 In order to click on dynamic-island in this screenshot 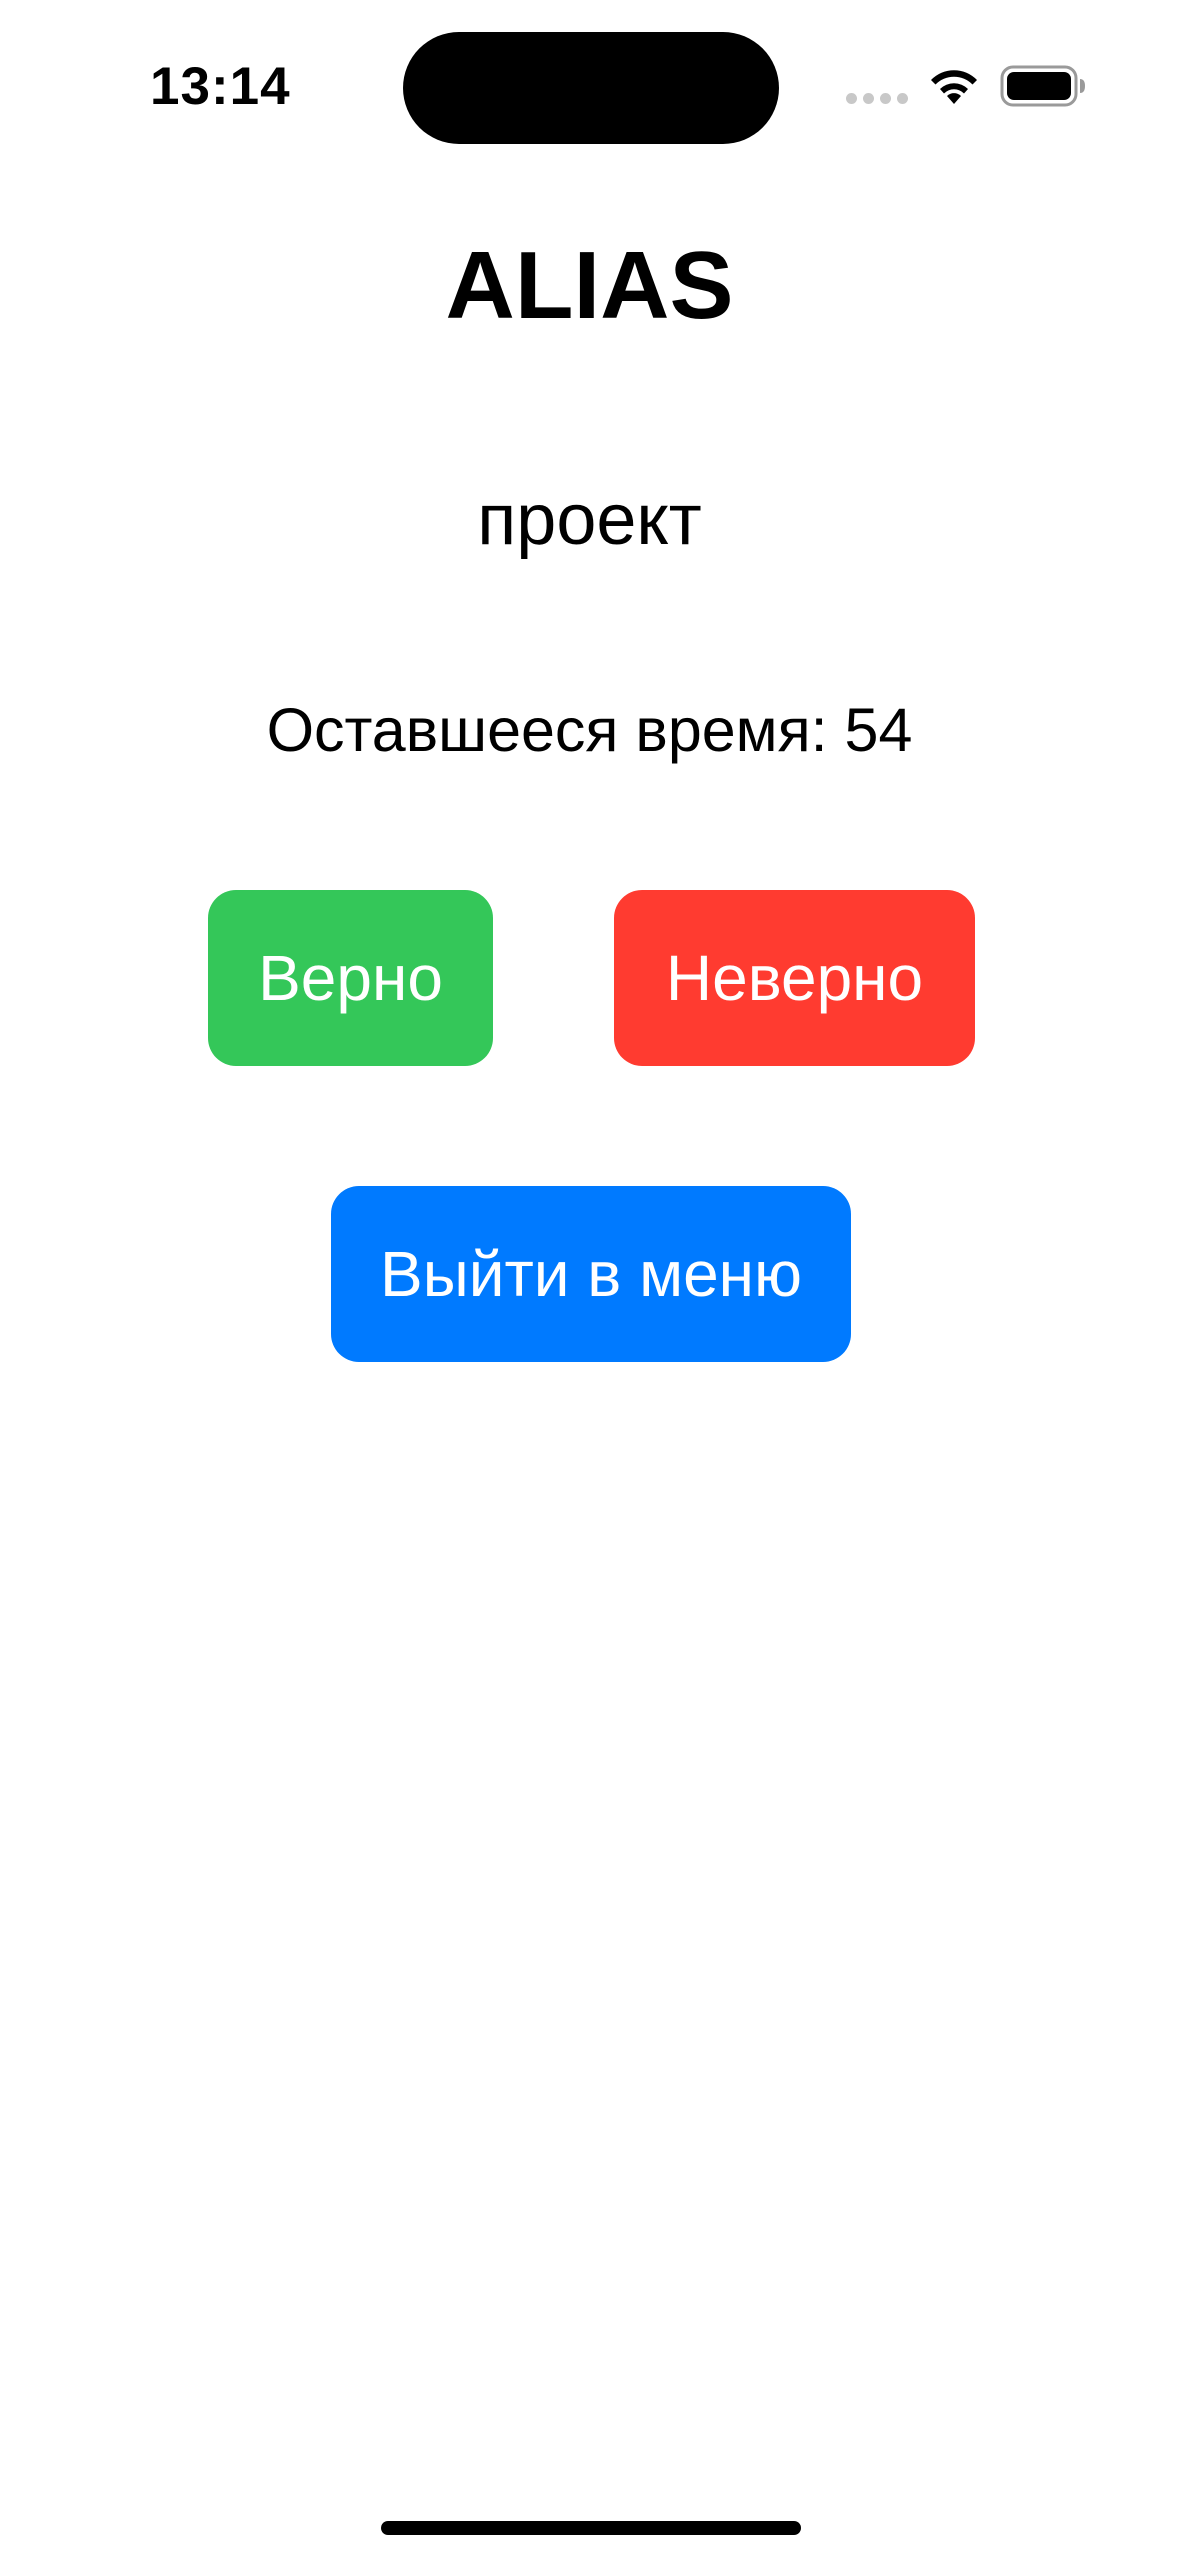, I will do `click(591, 88)`.